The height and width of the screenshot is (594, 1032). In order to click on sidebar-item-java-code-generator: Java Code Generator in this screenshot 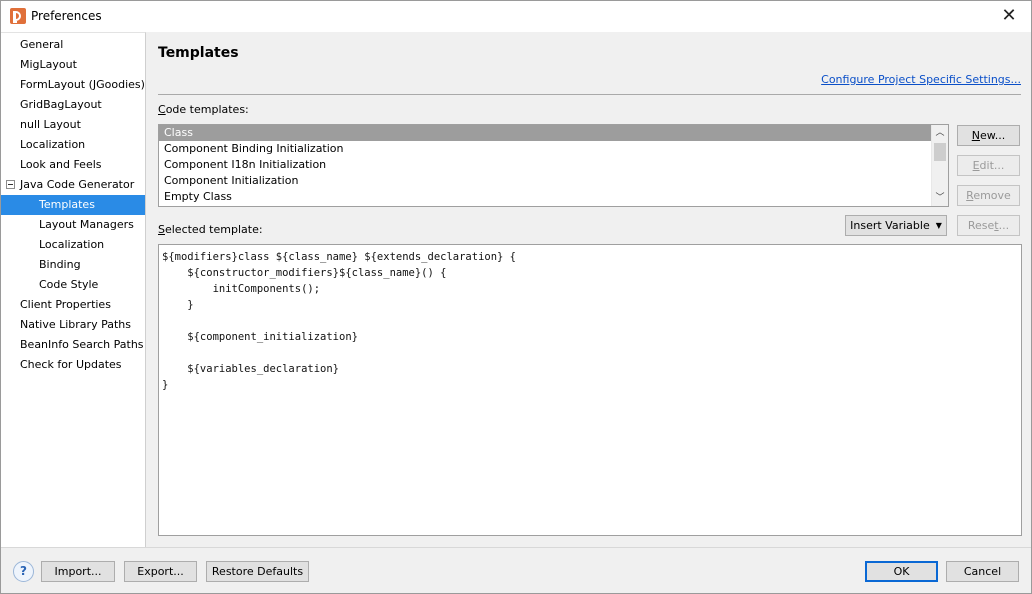, I will do `click(73, 185)`.